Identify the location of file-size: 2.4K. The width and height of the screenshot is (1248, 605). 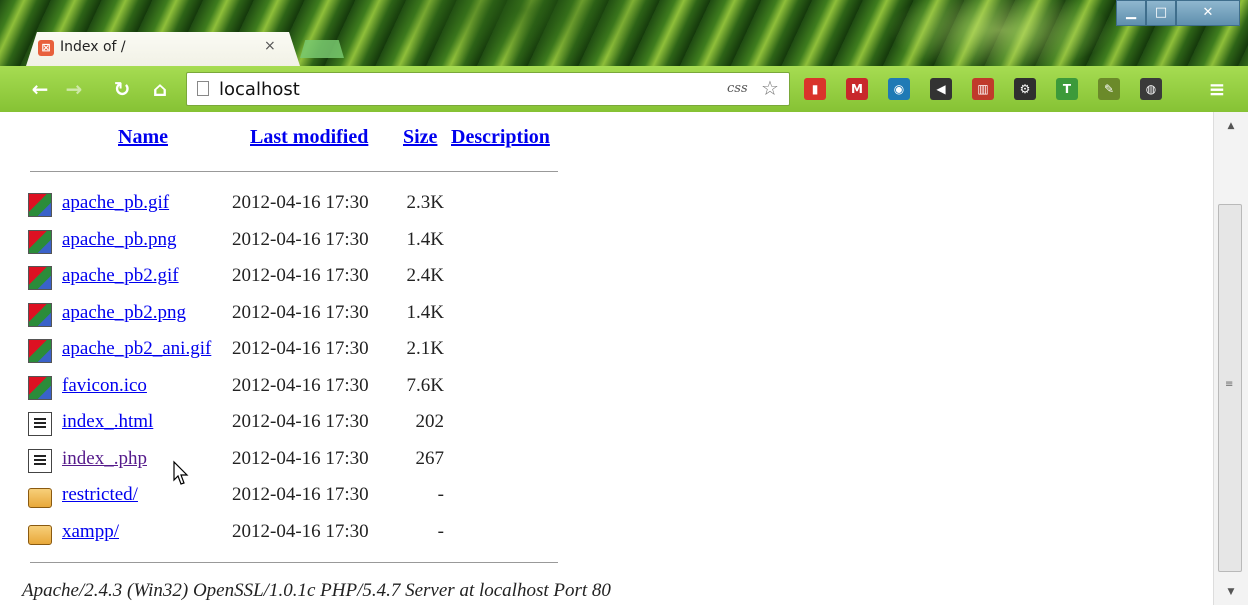
(425, 275).